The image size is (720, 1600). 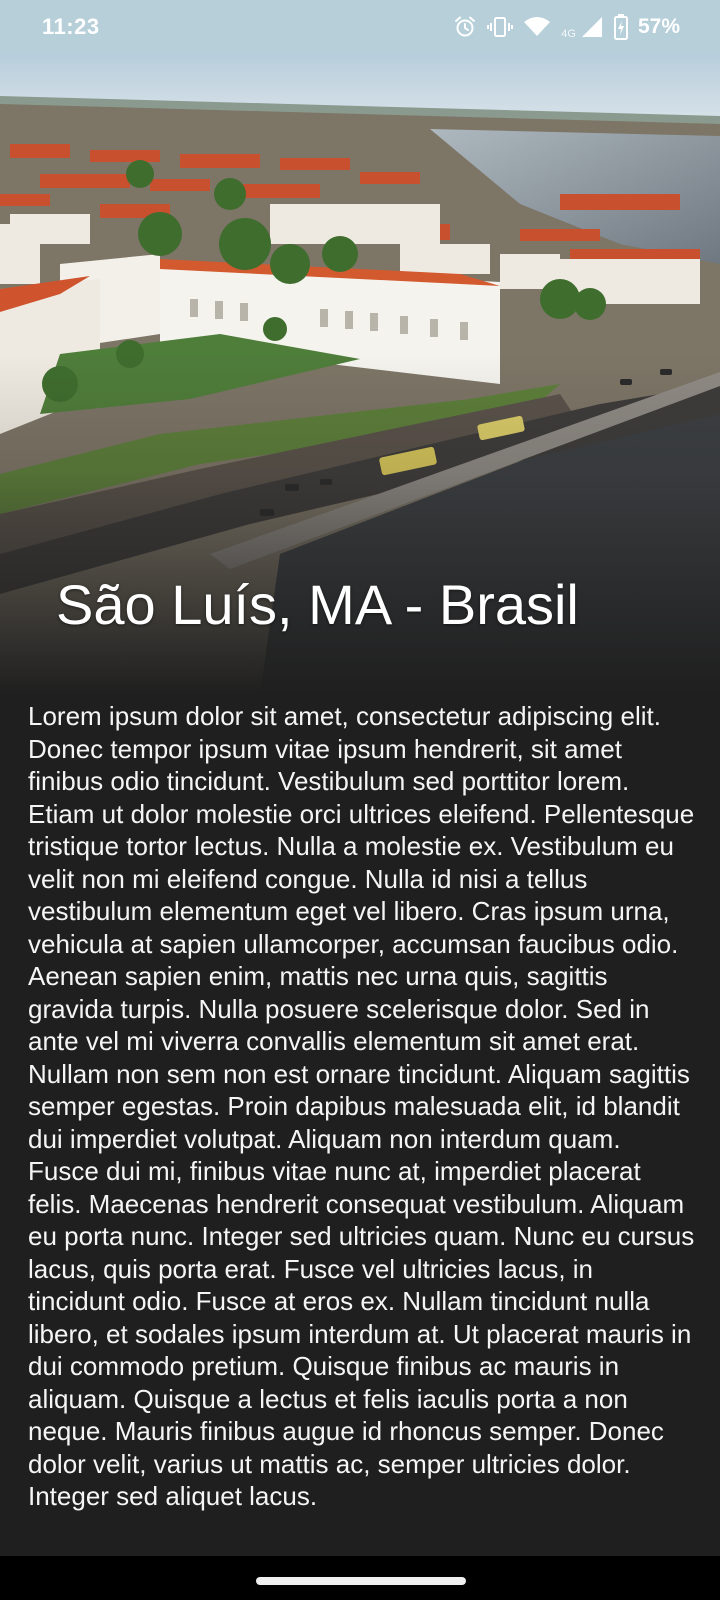 What do you see at coordinates (620, 27) in the screenshot?
I see `battery-charging-icon` at bounding box center [620, 27].